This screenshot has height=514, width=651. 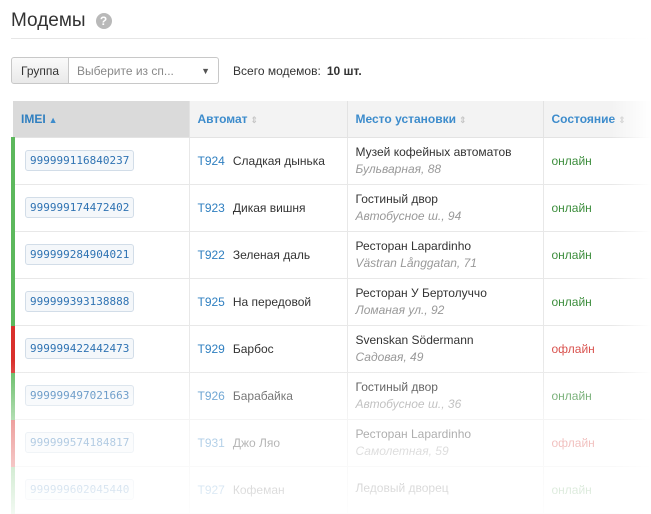 What do you see at coordinates (258, 489) in the screenshot?
I see `machine-name: Кофеман` at bounding box center [258, 489].